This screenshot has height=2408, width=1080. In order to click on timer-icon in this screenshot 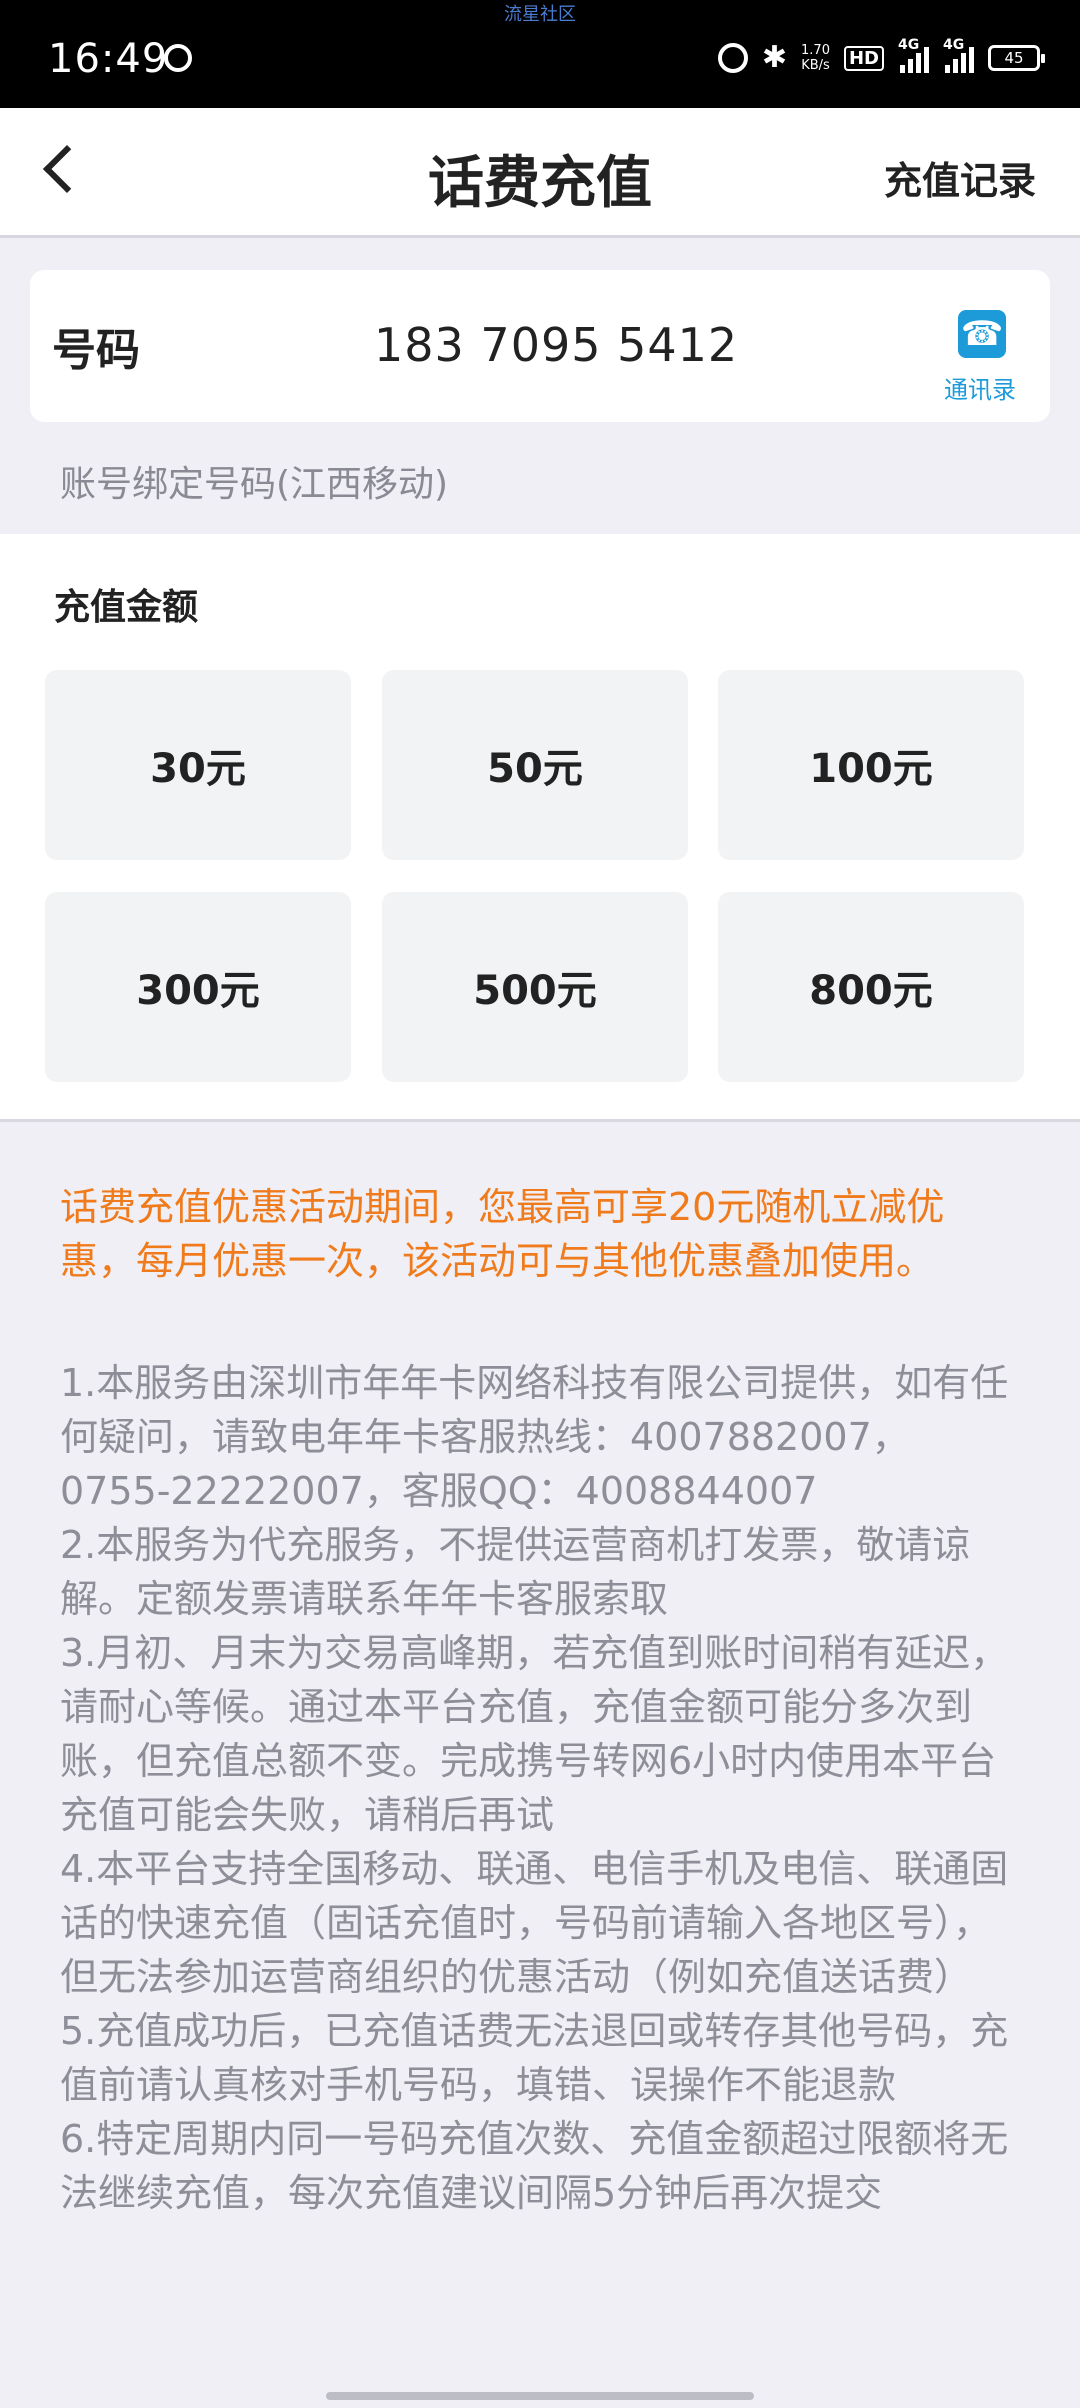, I will do `click(178, 58)`.